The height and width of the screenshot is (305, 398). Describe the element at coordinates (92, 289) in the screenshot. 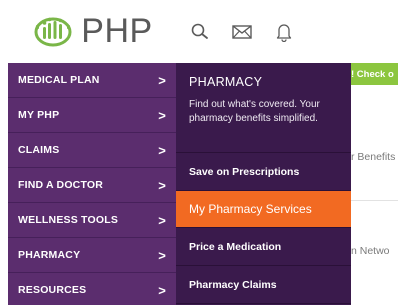

I see `sidebar-item-resources: RESOURCES >` at that location.